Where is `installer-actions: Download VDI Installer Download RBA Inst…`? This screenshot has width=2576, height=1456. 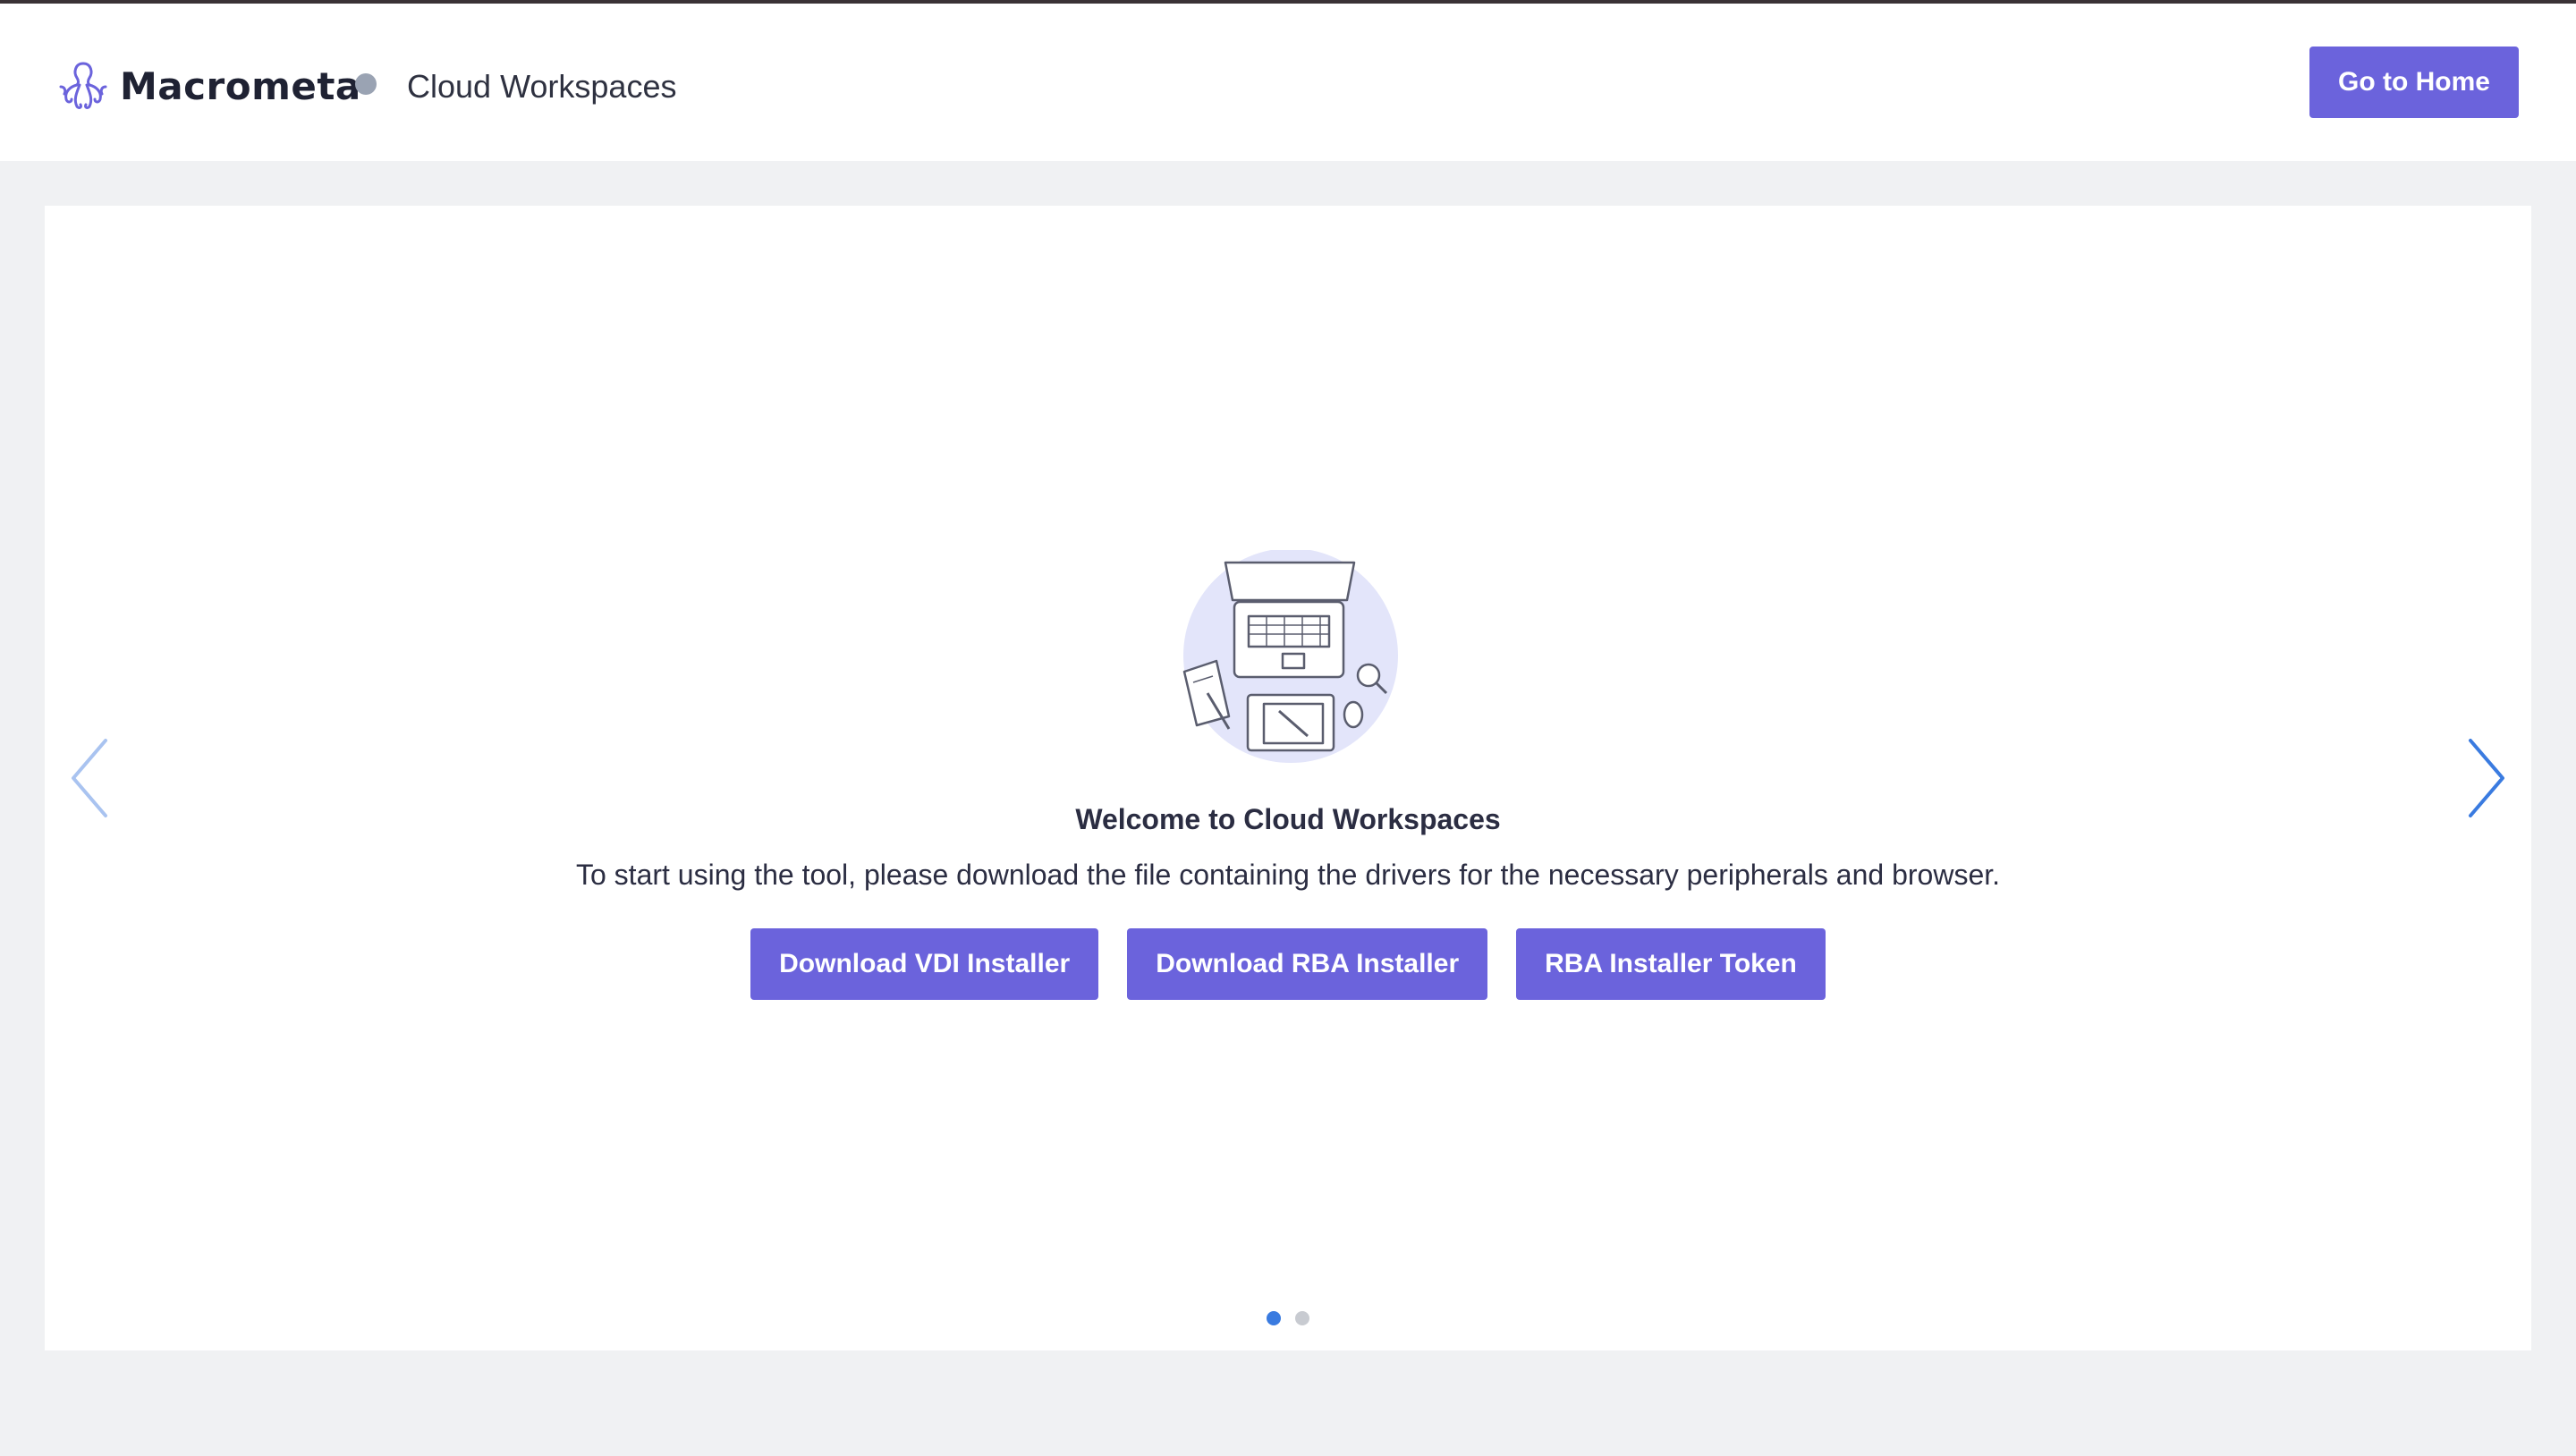 installer-actions: Download VDI Installer Download RBA Inst… is located at coordinates (1288, 964).